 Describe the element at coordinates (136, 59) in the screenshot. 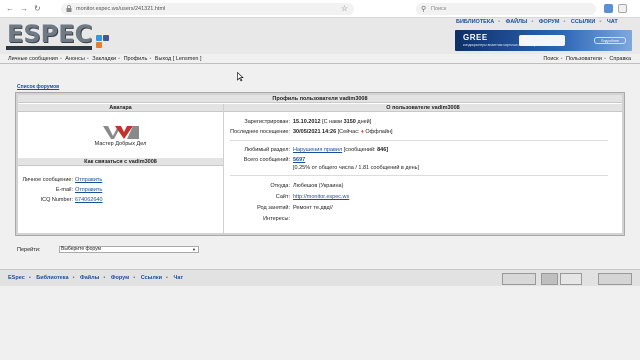

I see `nav-profile: Профиль` at that location.